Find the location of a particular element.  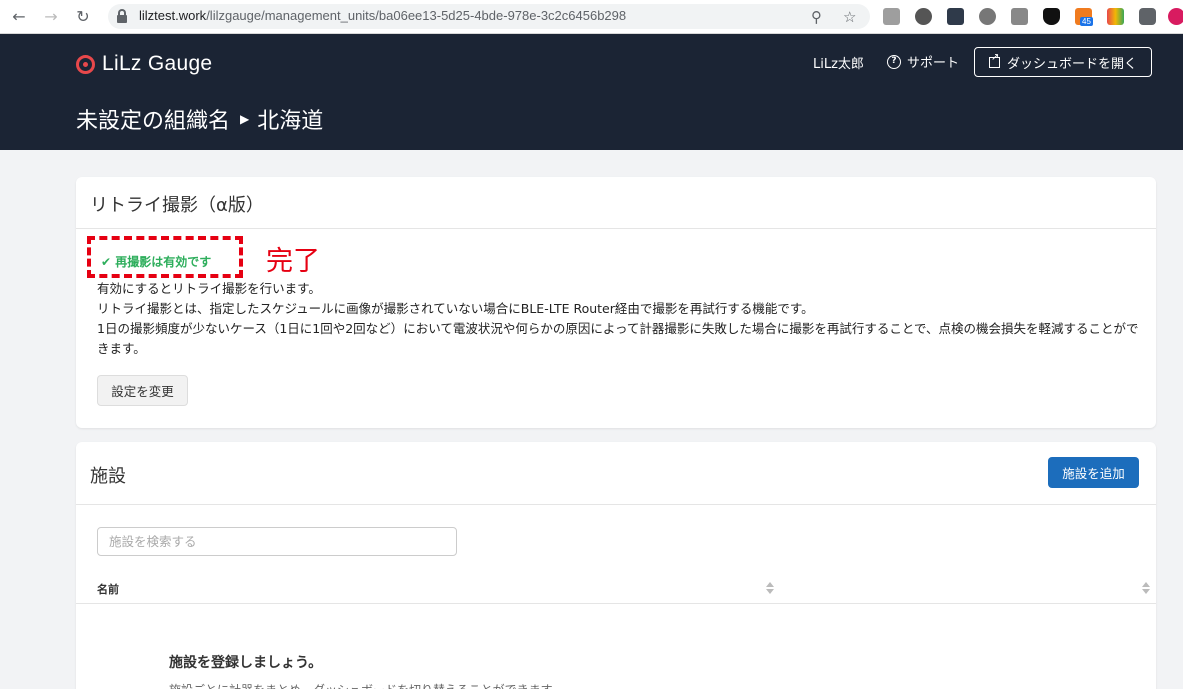

facility-card-title: 施設 is located at coordinates (108, 476).